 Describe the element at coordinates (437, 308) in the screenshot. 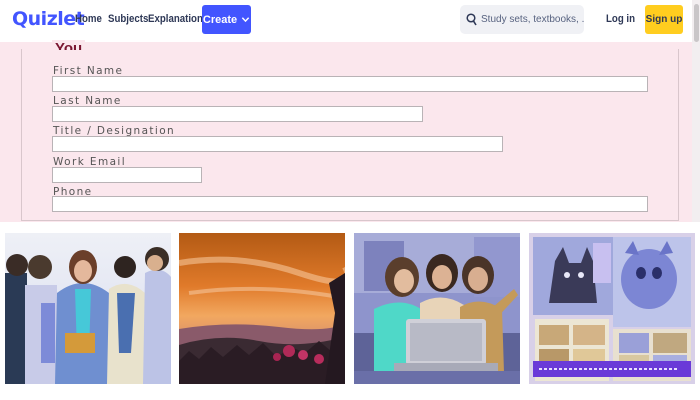

I see `students-with-laptop-photo` at that location.